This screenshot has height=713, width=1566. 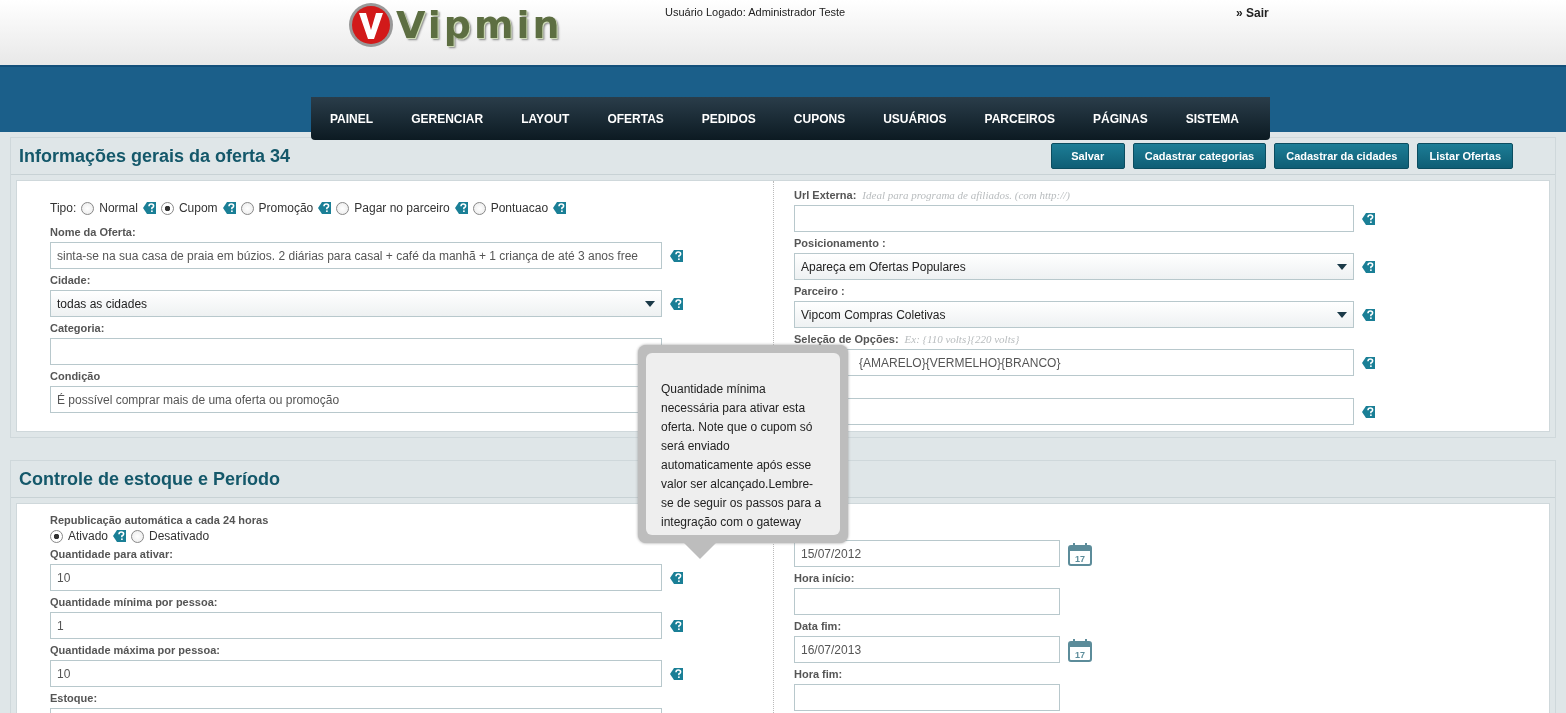 What do you see at coordinates (77, 328) in the screenshot?
I see `field-label: Categoria:` at bounding box center [77, 328].